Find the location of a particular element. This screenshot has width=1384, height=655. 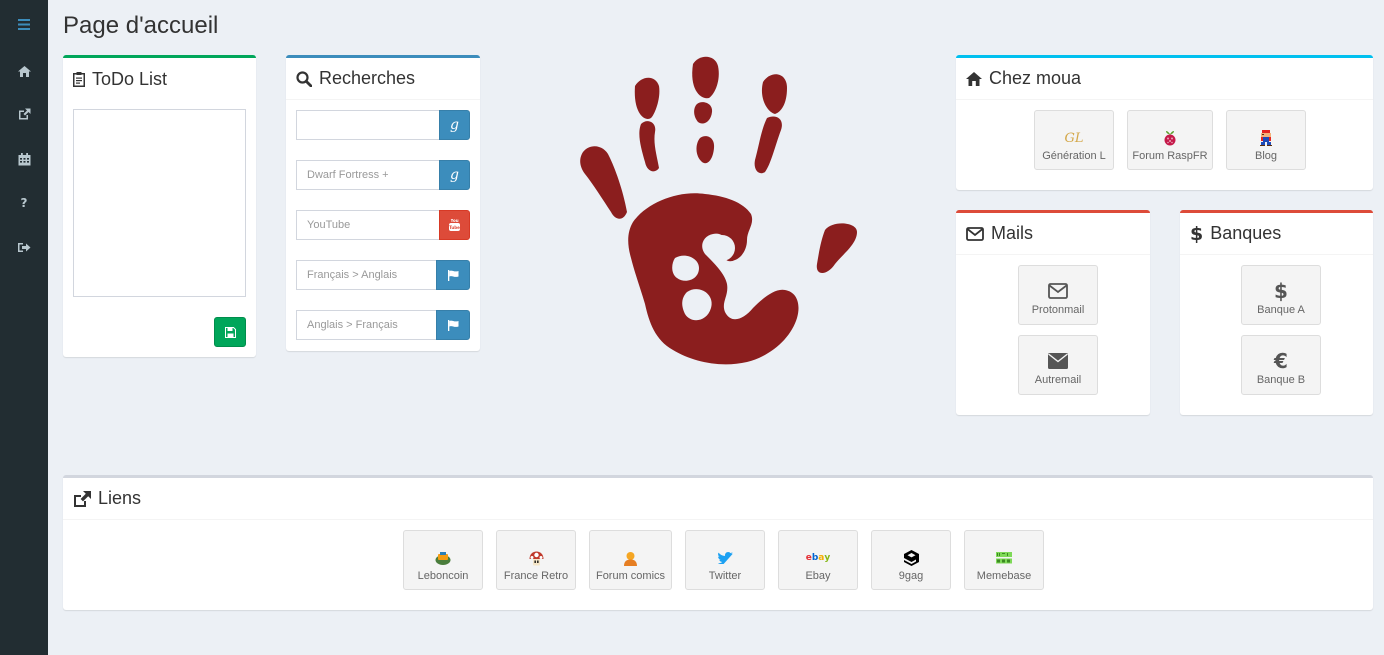

sidebar-item-calendar is located at coordinates (24, 159).